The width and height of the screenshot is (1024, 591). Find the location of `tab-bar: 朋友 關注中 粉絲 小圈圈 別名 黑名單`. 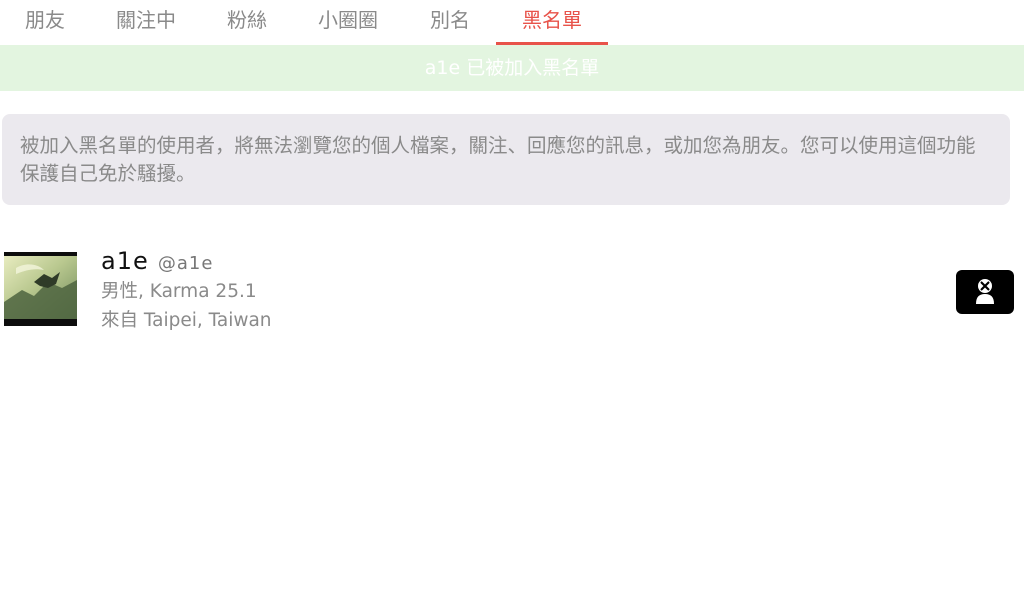

tab-bar: 朋友 關注中 粉絲 小圈圈 別名 黑名單 is located at coordinates (512, 22).